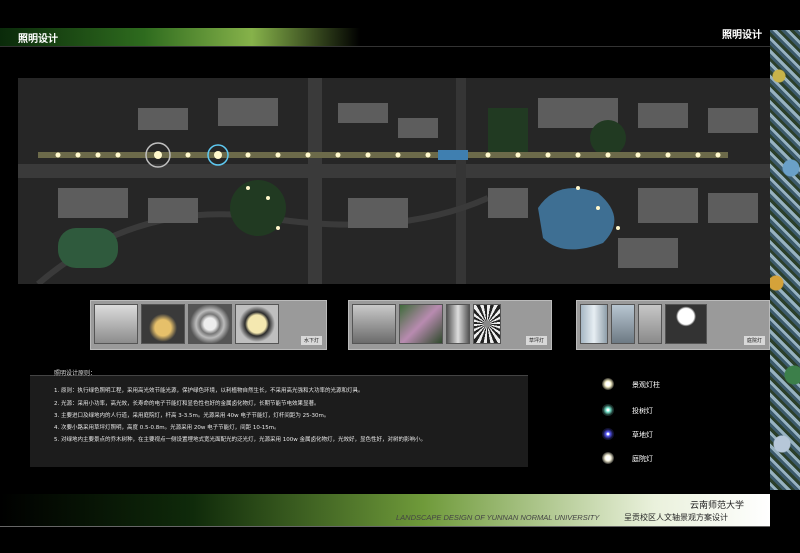 This screenshot has width=800, height=553. What do you see at coordinates (676, 517) in the screenshot?
I see `project-title: 呈贡校区人文轴景观方案设计` at bounding box center [676, 517].